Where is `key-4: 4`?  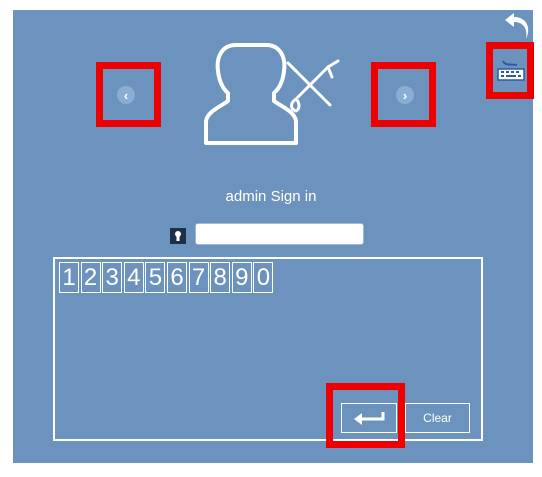 key-4: 4 is located at coordinates (133, 277).